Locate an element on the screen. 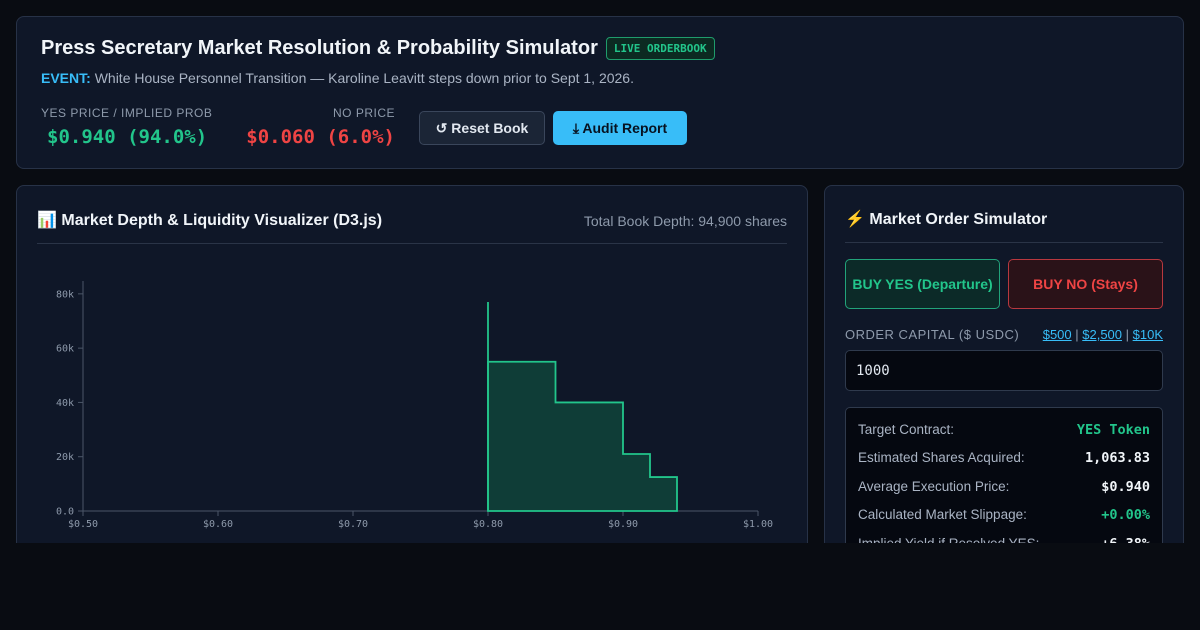 The width and height of the screenshot is (1200, 630). x-tick-label: $0.80 is located at coordinates (488, 524).